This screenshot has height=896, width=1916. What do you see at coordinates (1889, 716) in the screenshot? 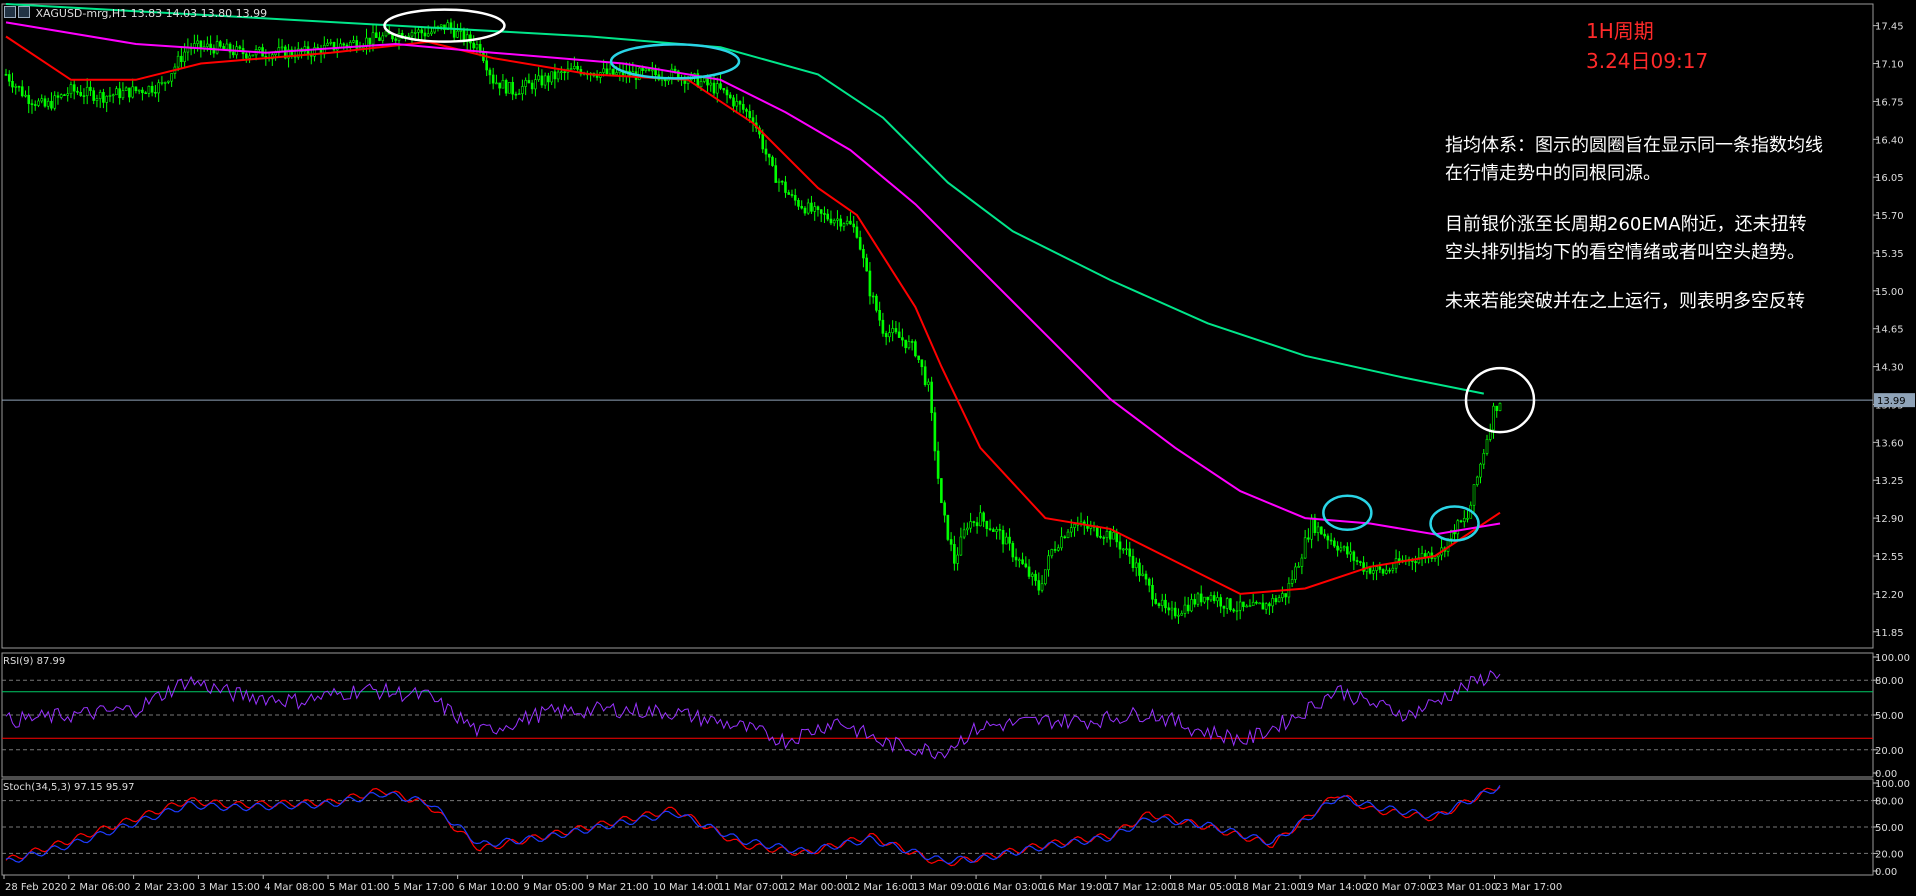
I see `rsi-y-tick-label: 50.00` at bounding box center [1889, 716].